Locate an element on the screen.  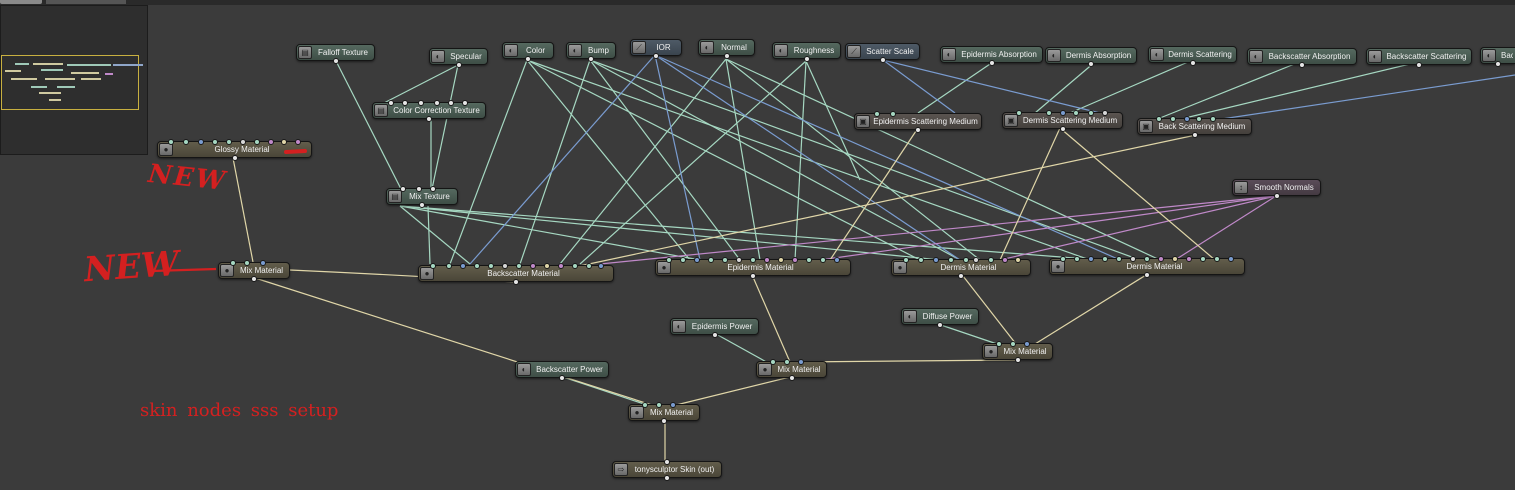
node-dermis-absorption: ◐ Dermis Absorption is located at coordinates (1091, 57).